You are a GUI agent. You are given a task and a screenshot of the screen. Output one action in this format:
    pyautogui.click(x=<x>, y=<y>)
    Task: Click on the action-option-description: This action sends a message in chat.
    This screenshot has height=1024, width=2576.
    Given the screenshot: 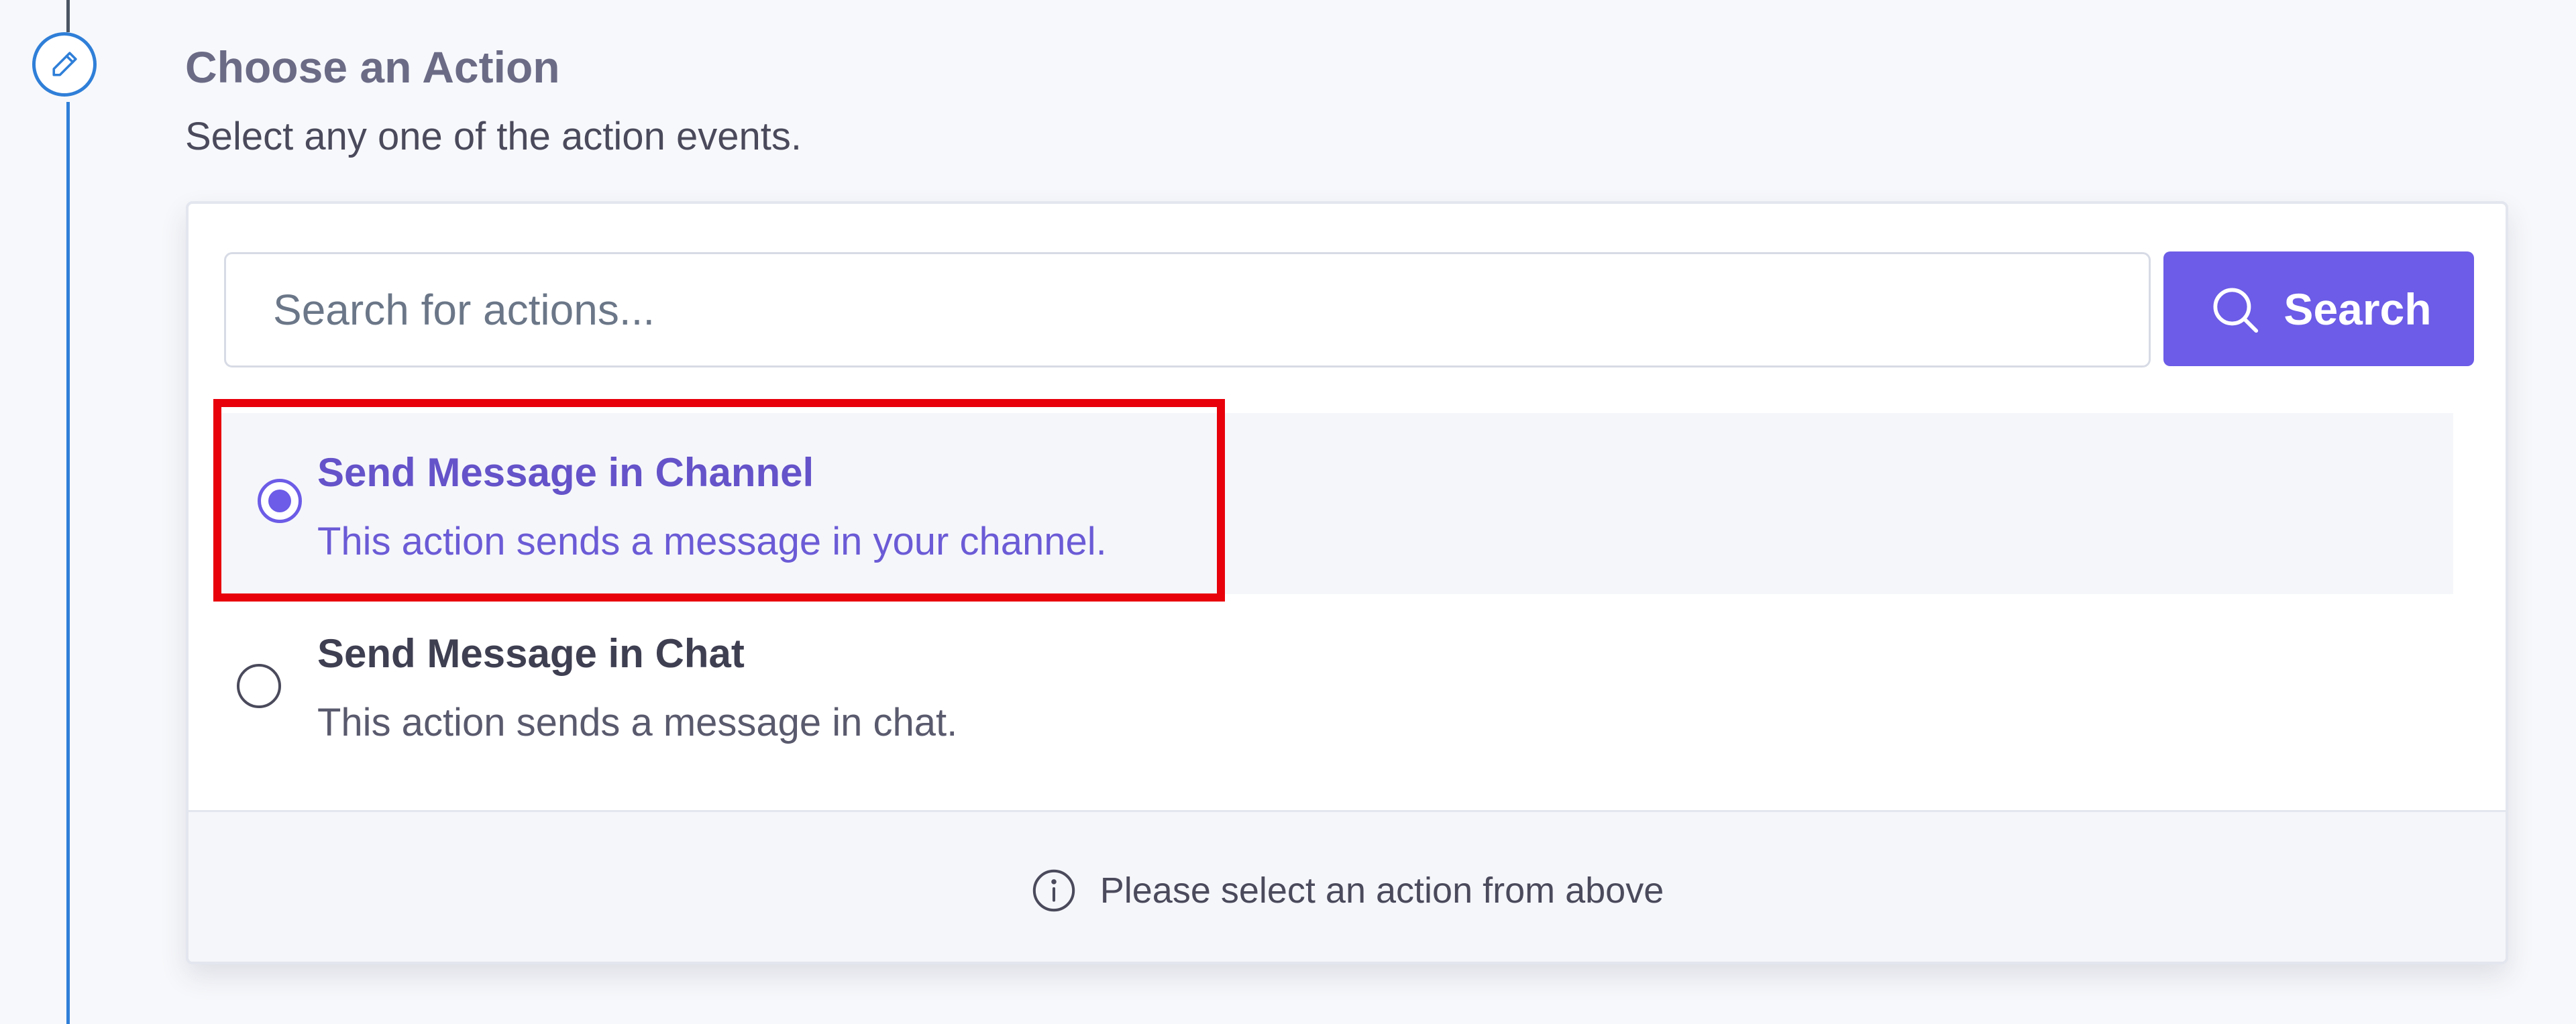 What is the action you would take?
    pyautogui.click(x=637, y=722)
    